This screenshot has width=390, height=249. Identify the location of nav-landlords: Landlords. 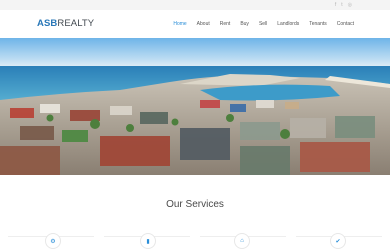
(288, 24).